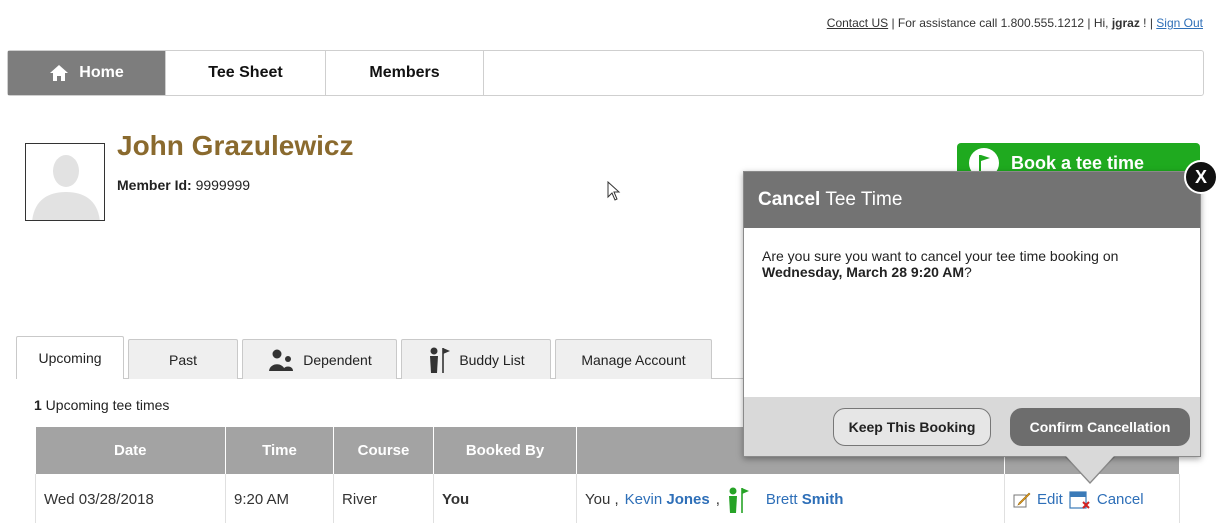  I want to click on user-silhouette-icon, so click(65, 182).